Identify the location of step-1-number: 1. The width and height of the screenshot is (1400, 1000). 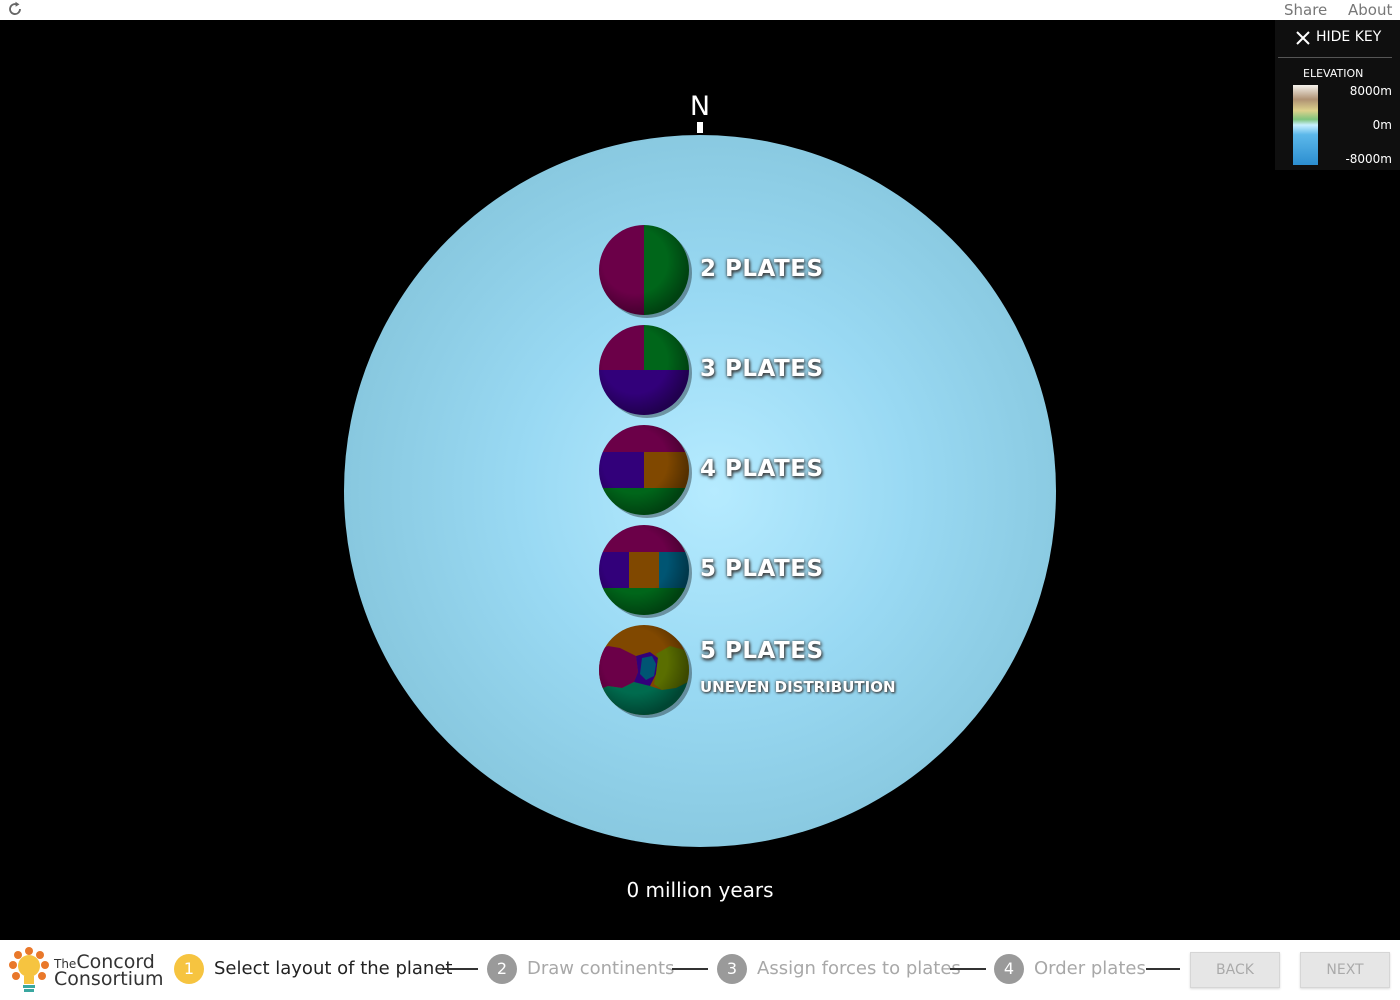
(189, 969).